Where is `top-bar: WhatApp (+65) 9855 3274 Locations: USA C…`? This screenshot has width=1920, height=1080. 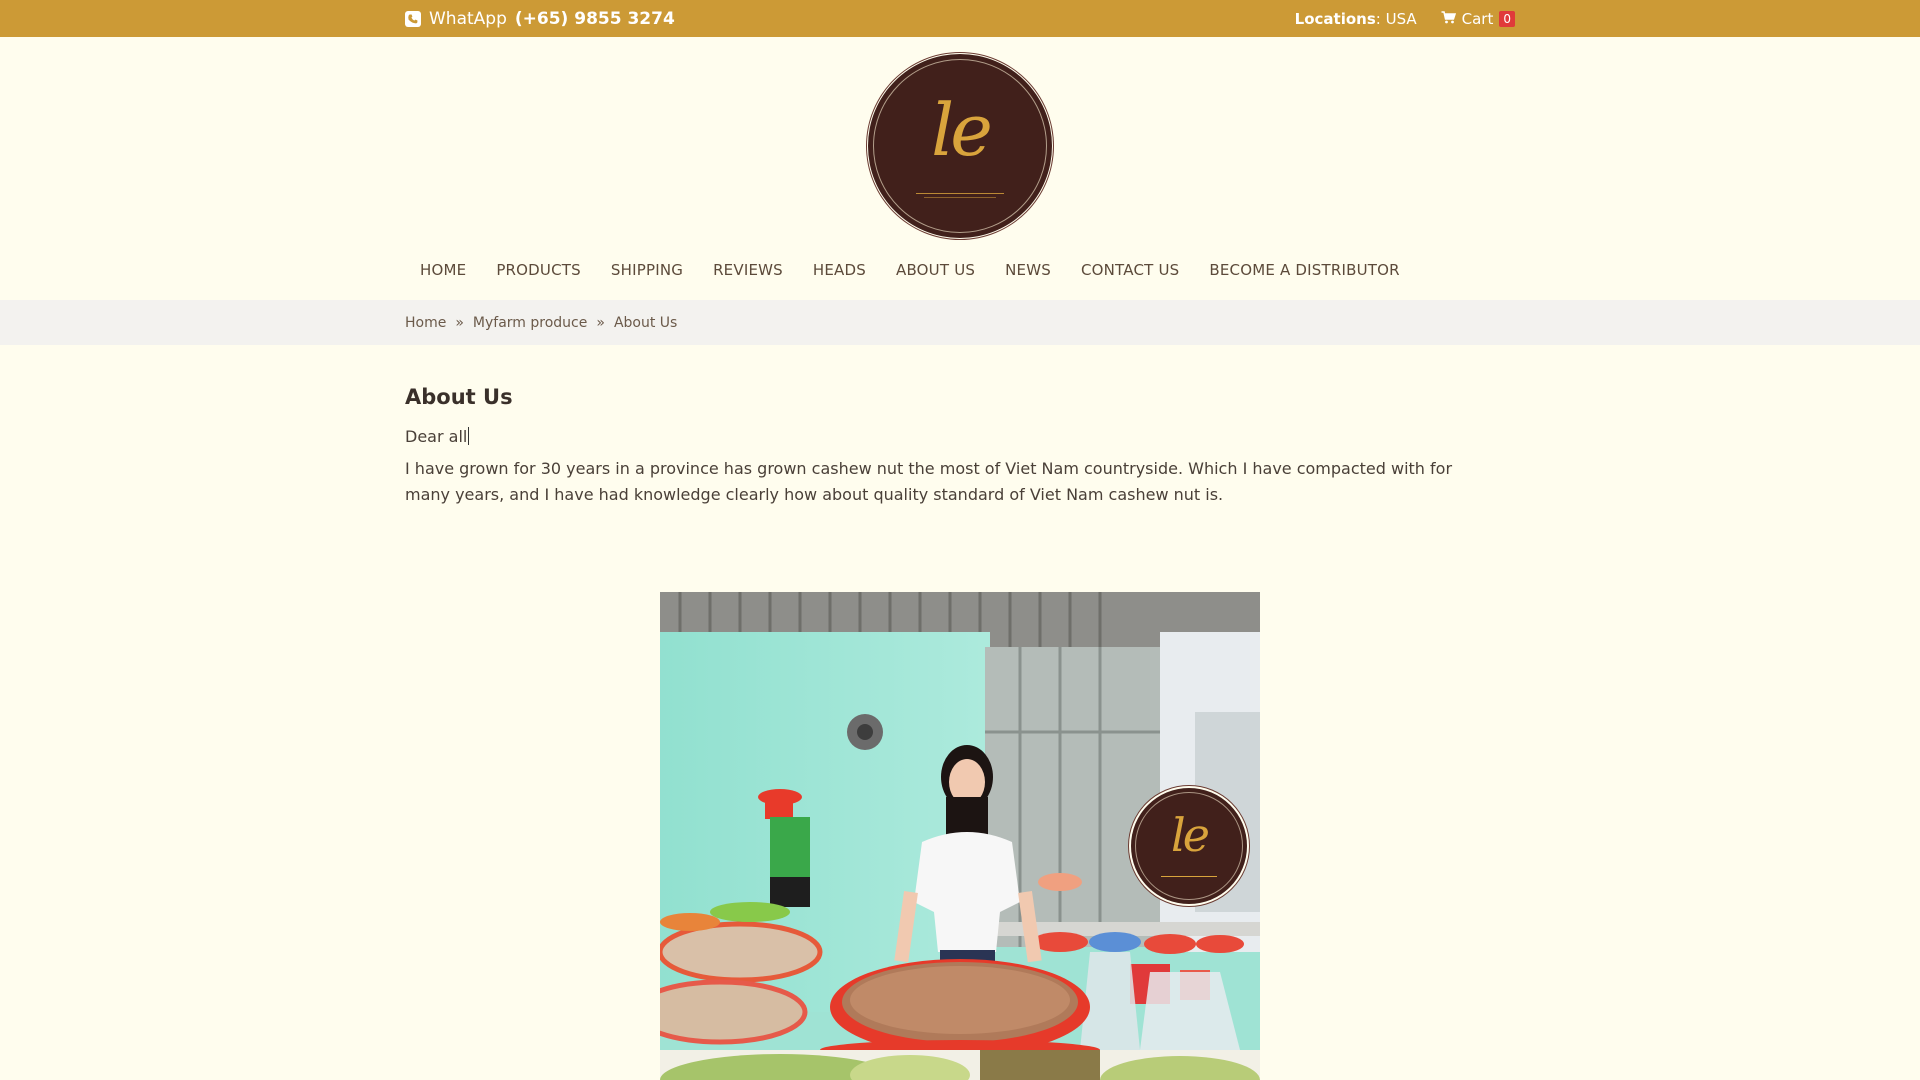
top-bar: WhatApp (+65) 9855 3274 Locations: USA C… is located at coordinates (960, 18).